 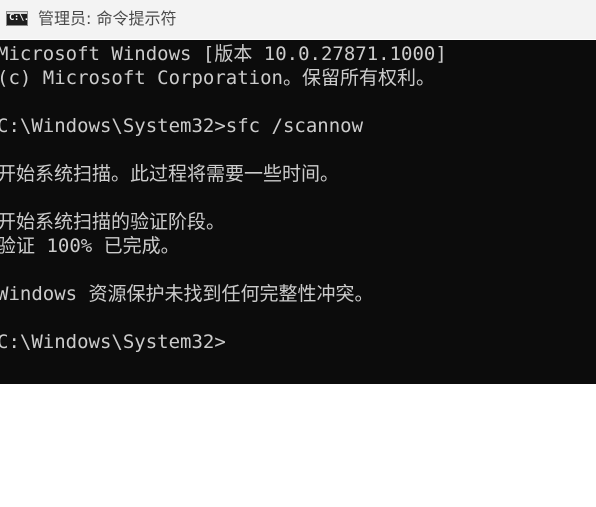 I want to click on cmd-icon-text: C:\., so click(x=19, y=18).